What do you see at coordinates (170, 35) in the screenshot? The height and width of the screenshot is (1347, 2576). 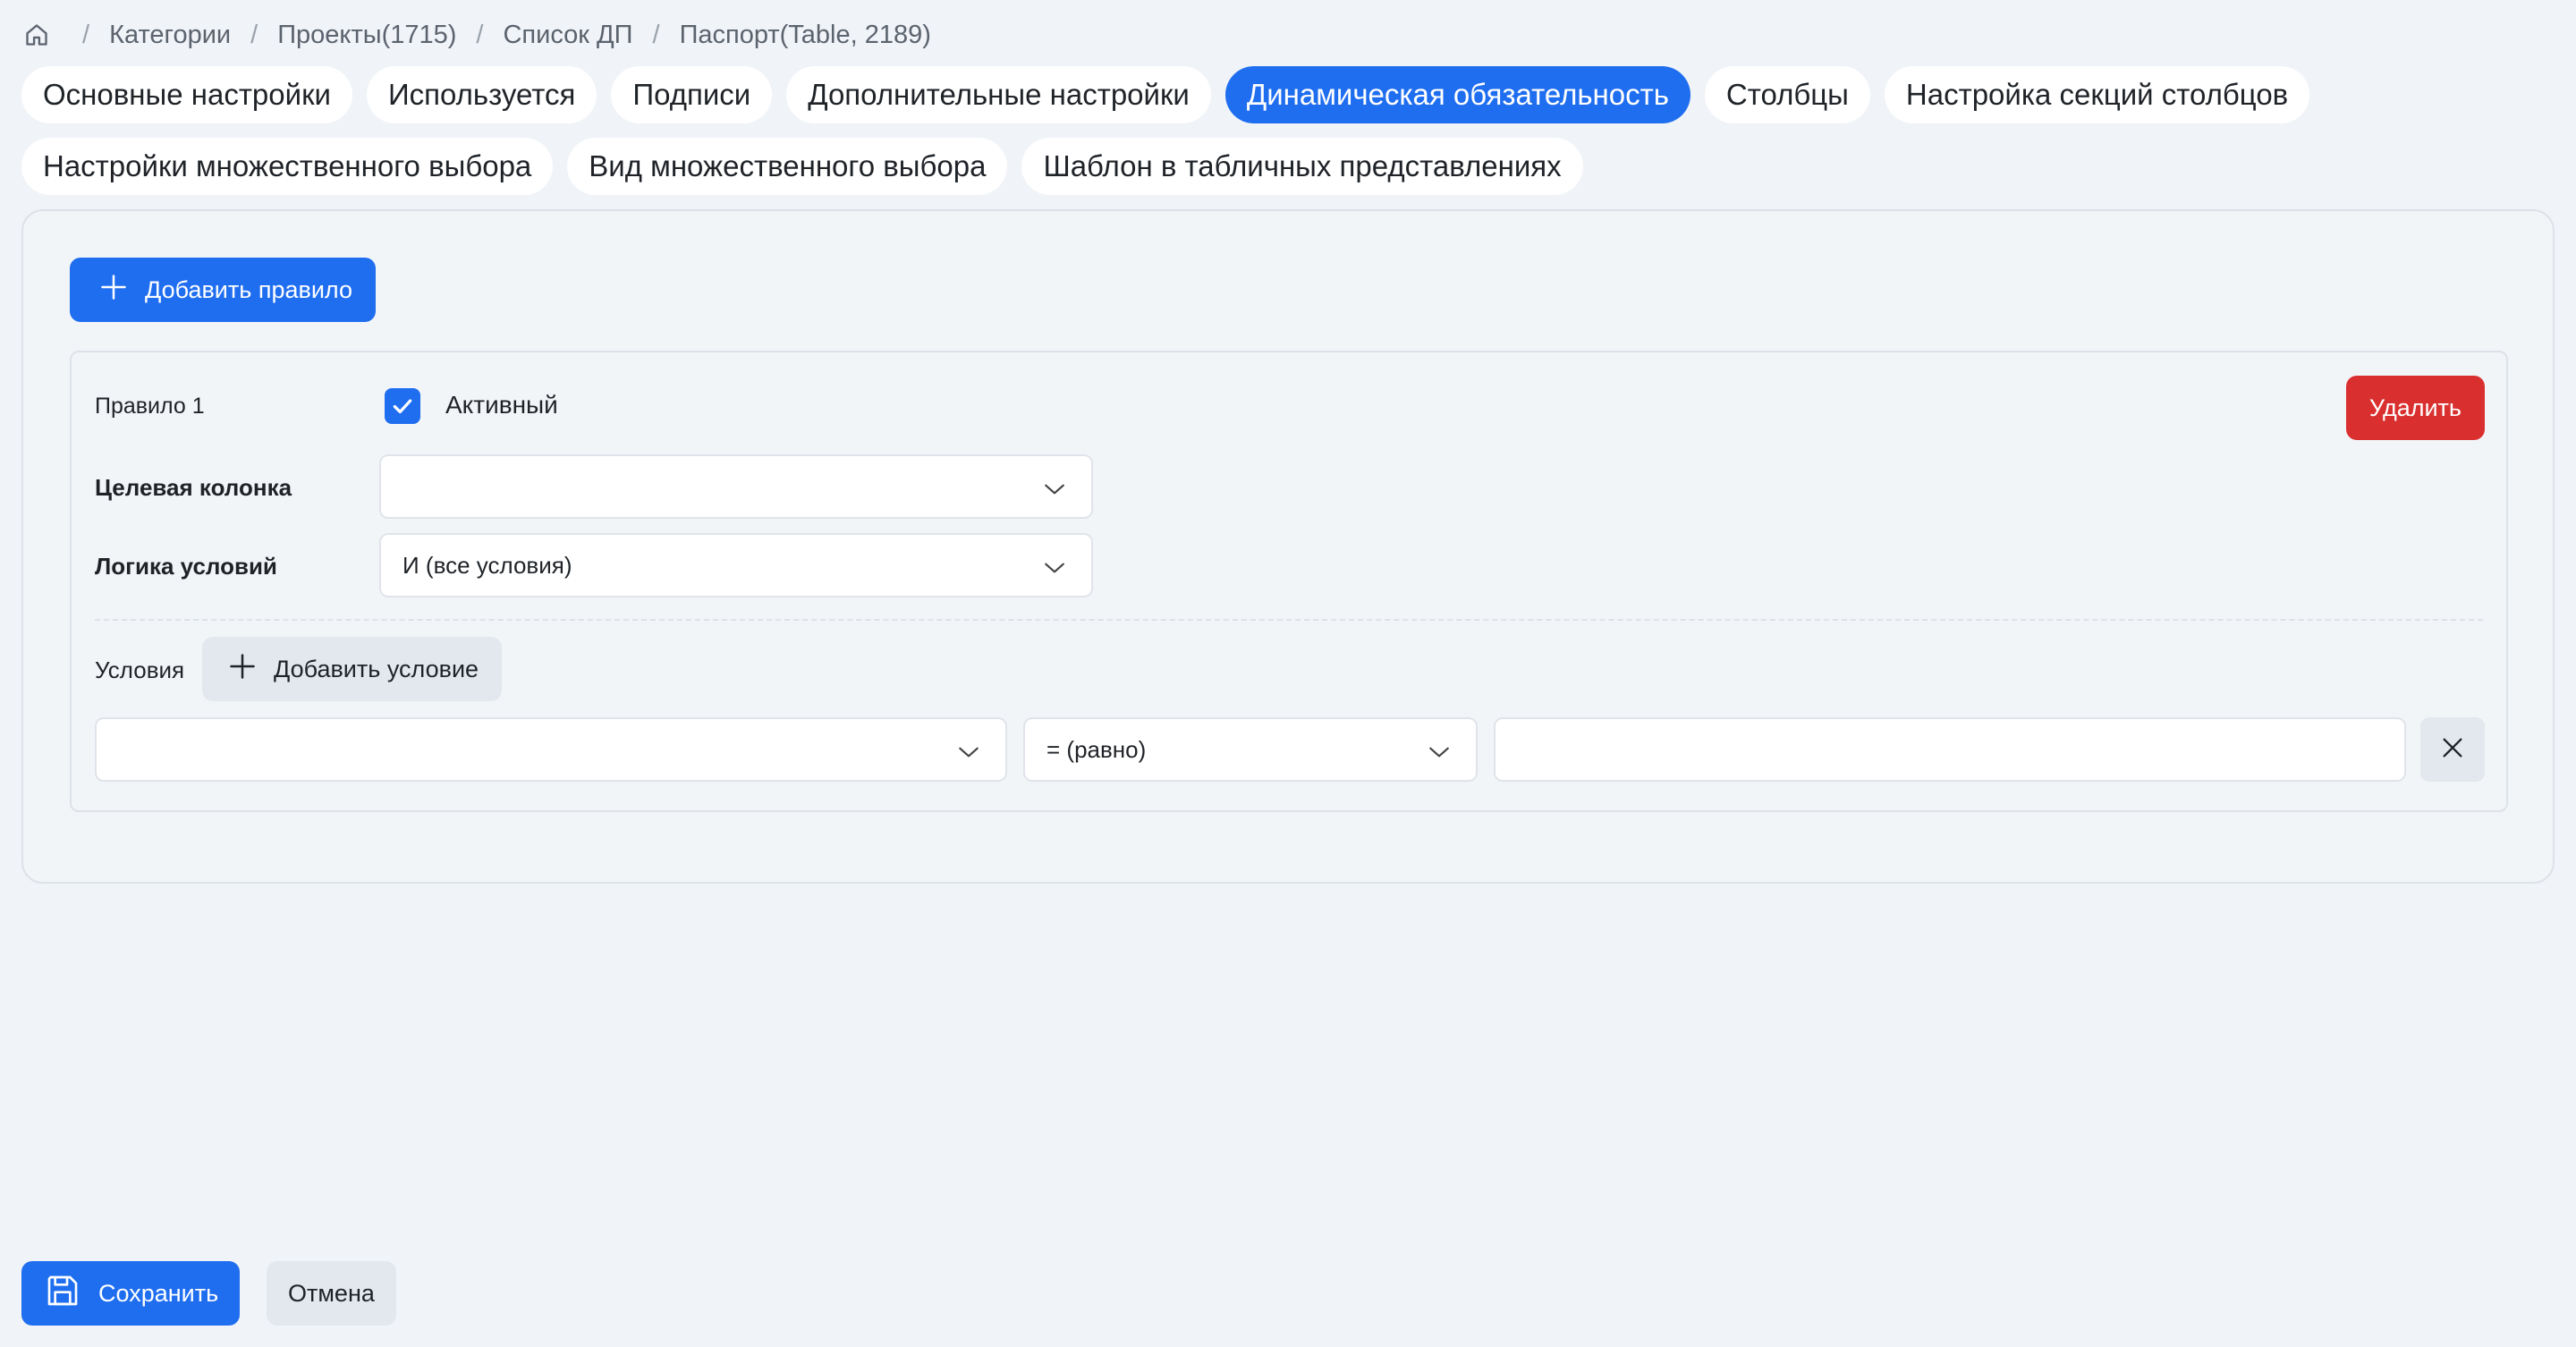 I see `breadcrumb-item-categories: Категории` at bounding box center [170, 35].